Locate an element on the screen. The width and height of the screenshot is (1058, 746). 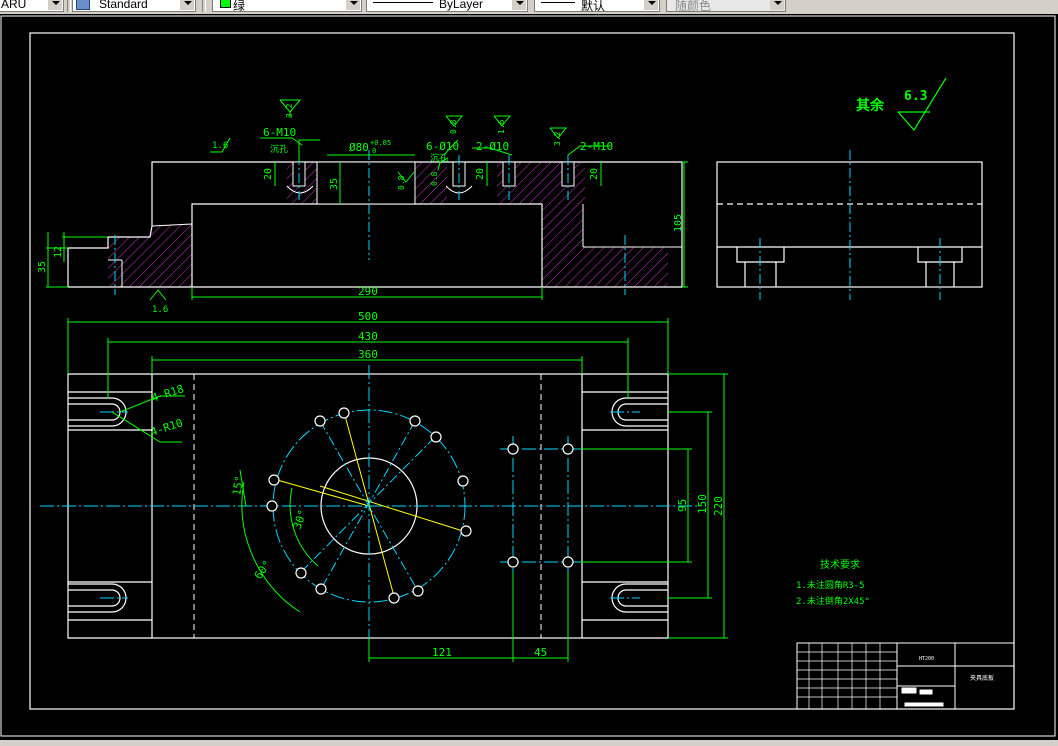
linetype-value: ByLayer is located at coordinates (461, 5).